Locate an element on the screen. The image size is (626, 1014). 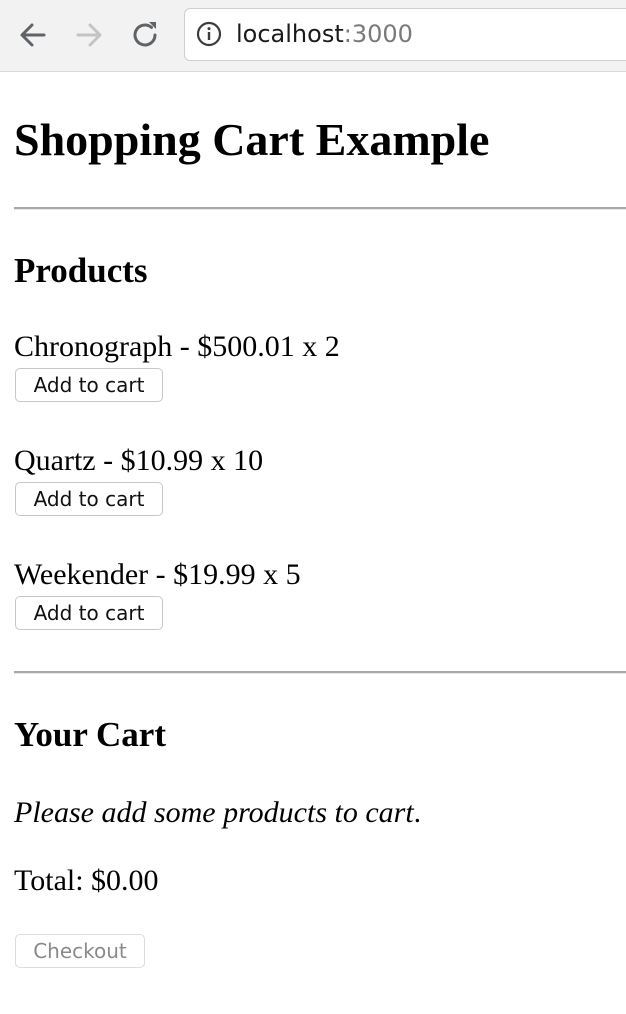
forward-button is located at coordinates (89, 35).